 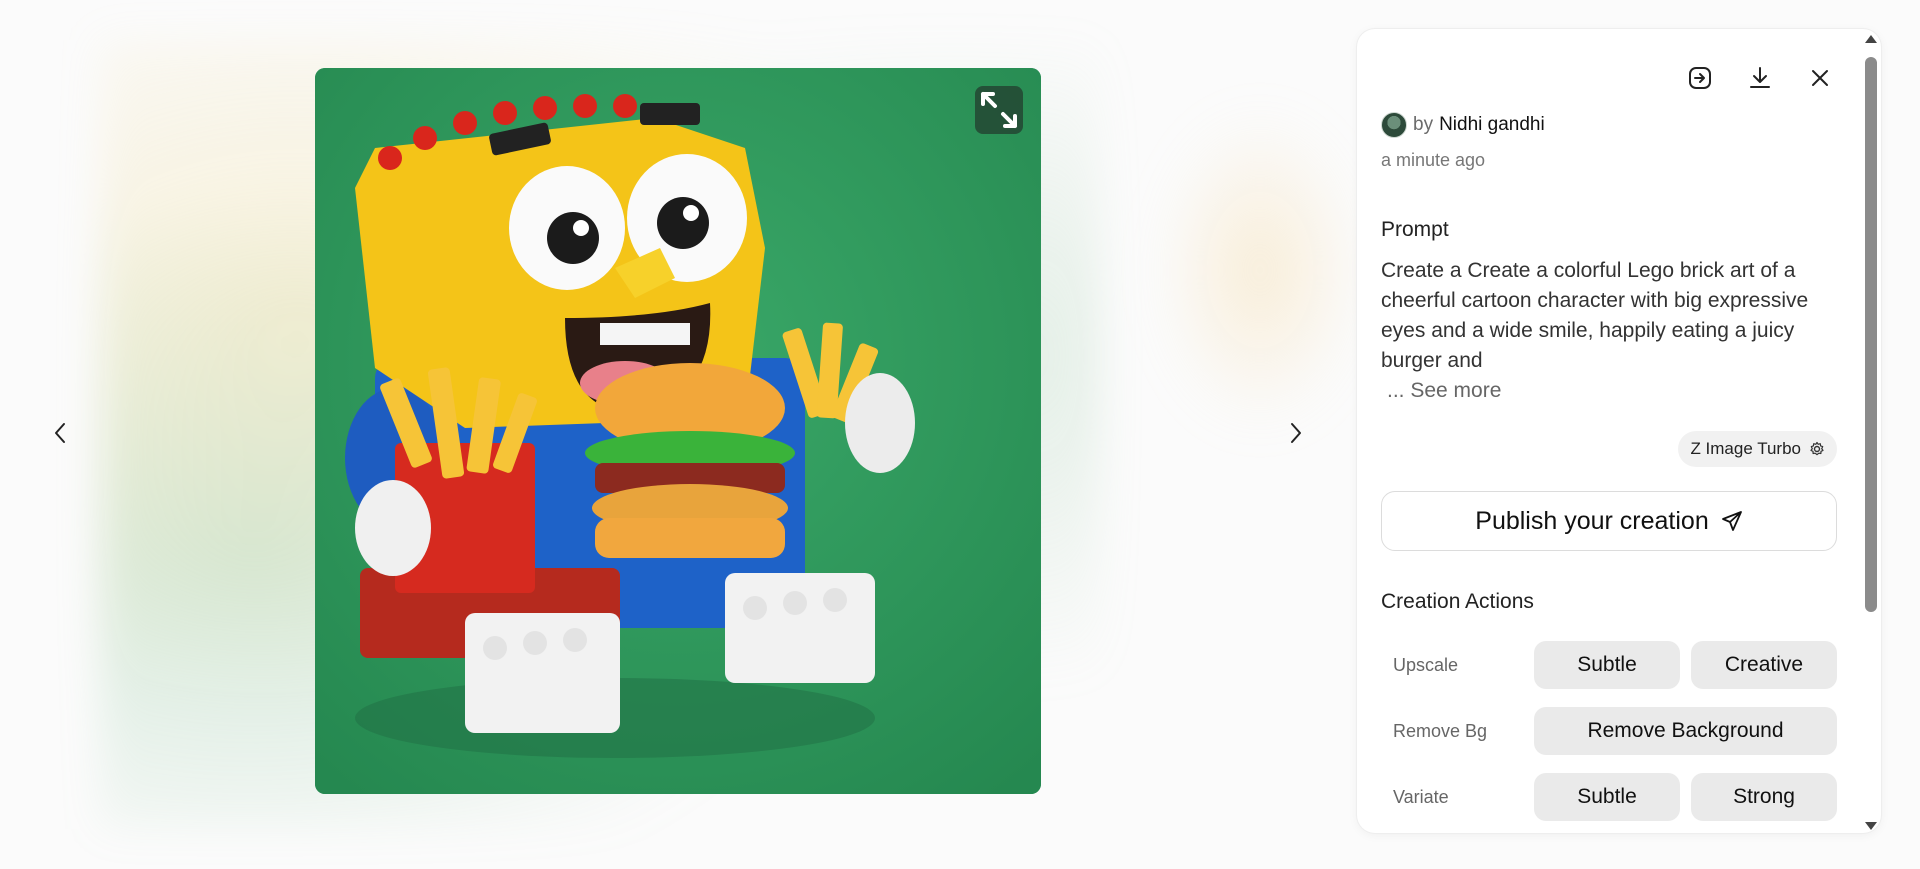 What do you see at coordinates (1685, 731) in the screenshot?
I see `remove-background-button: Remove Background` at bounding box center [1685, 731].